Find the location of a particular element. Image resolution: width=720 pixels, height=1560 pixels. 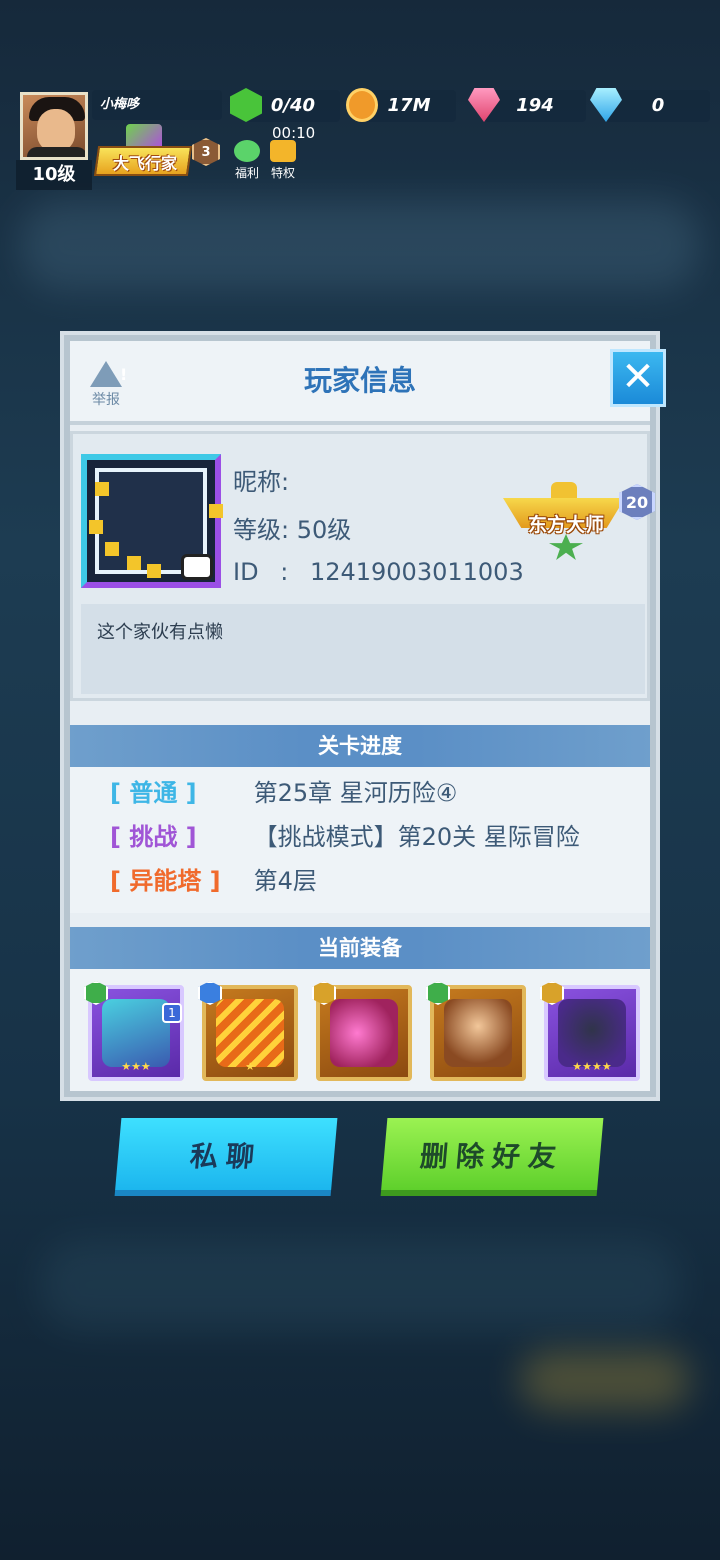

signature-text: 这个家伙有点懒 is located at coordinates (363, 649).